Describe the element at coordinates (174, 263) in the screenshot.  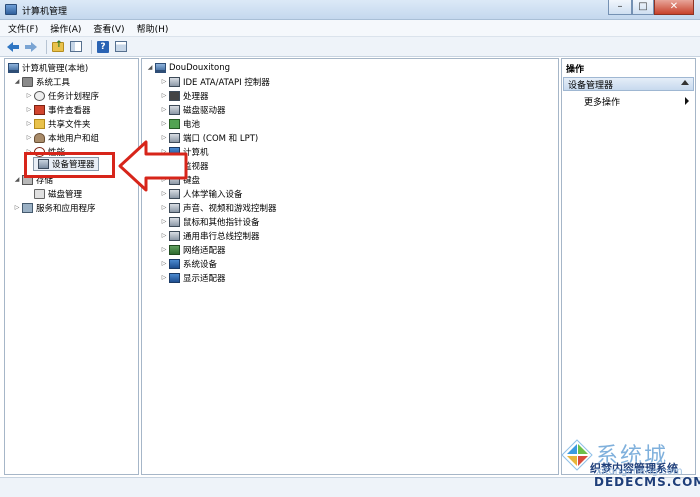
I see `system-device-icon` at that location.